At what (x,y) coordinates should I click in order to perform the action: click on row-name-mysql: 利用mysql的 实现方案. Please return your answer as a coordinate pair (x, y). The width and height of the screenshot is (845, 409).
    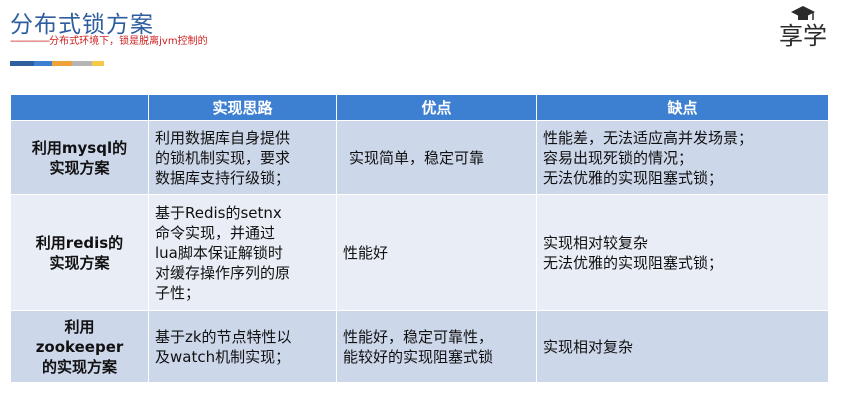
    Looking at the image, I should click on (79, 157).